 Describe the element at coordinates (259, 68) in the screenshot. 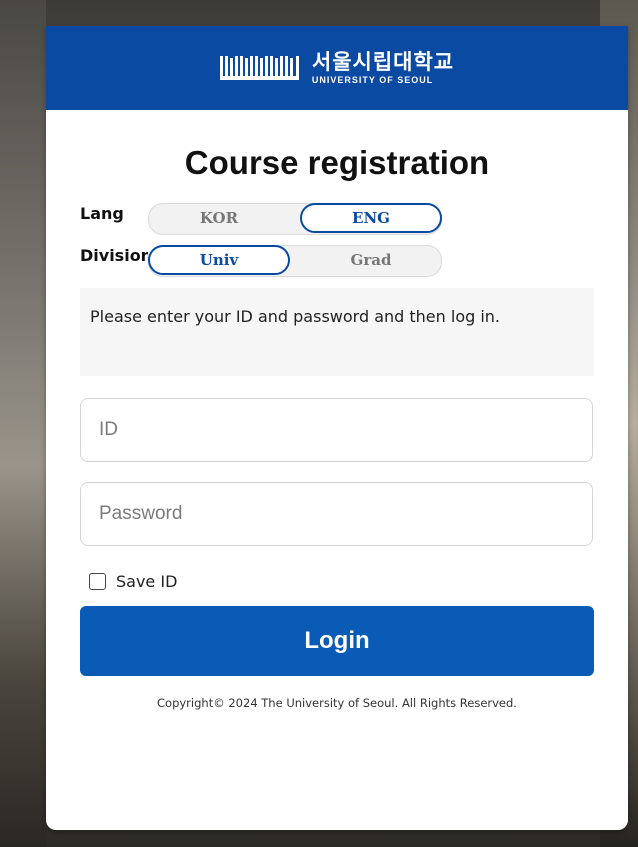

I see `university-logo-icon` at that location.